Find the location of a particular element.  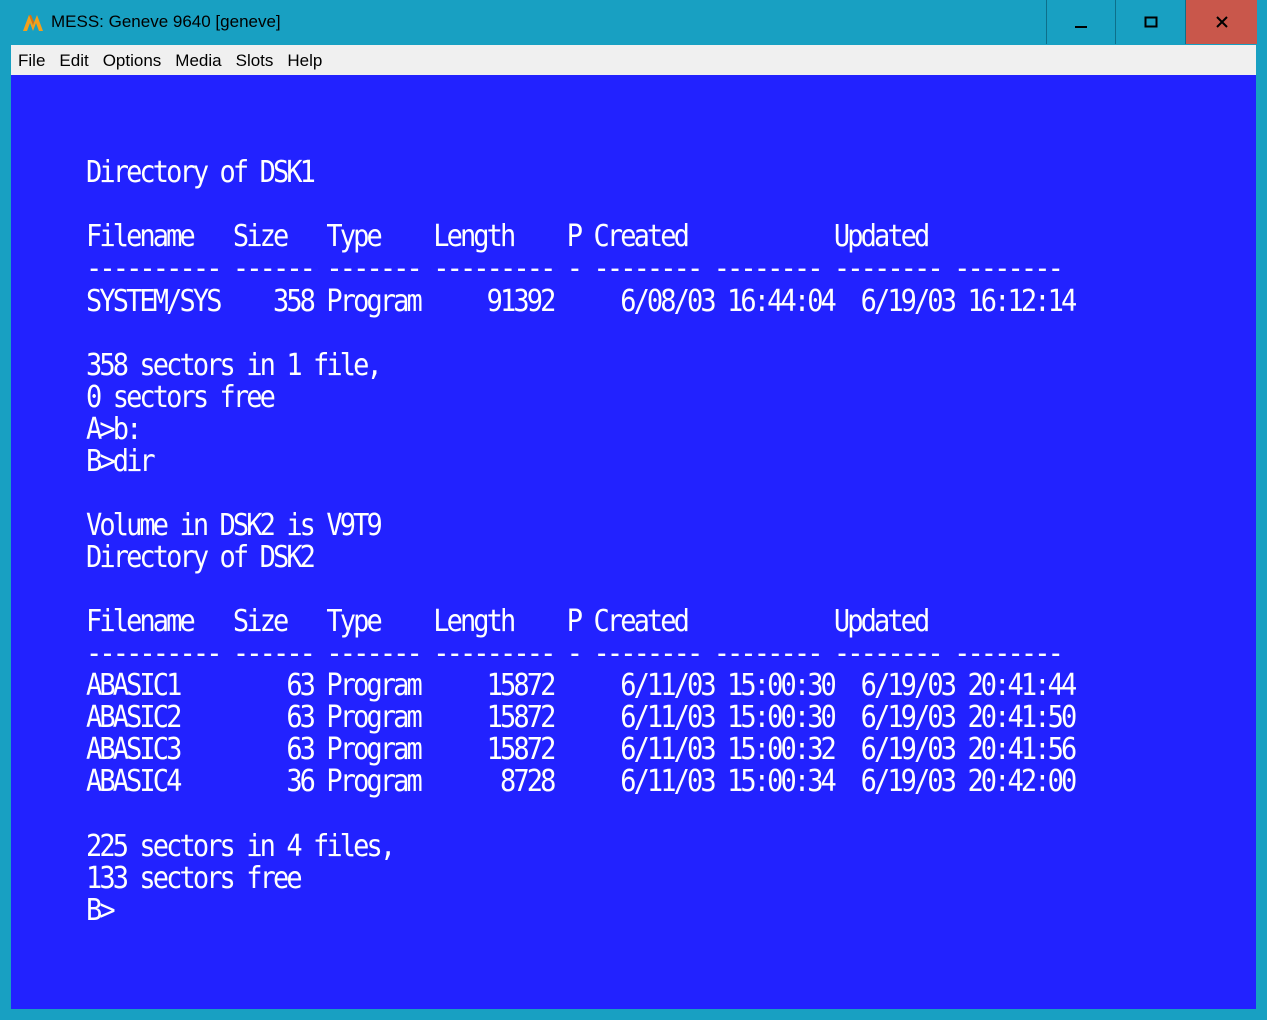

mess-logo-icon is located at coordinates (34, 22).